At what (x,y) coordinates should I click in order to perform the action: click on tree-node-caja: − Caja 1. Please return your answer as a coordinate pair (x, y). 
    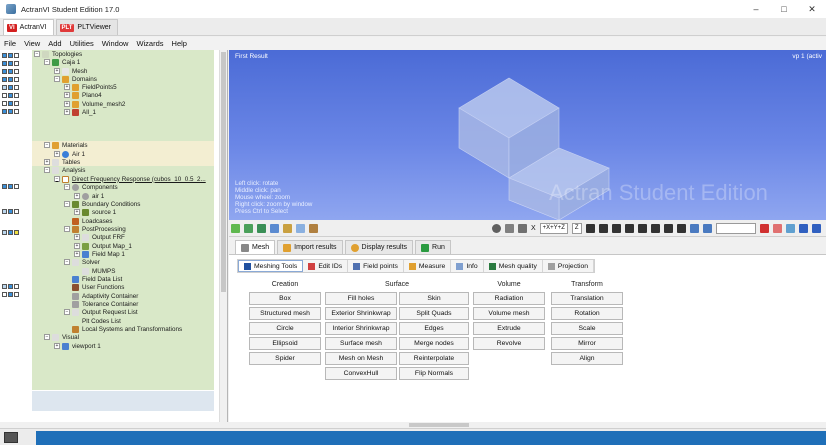
    Looking at the image, I should click on (62, 62).